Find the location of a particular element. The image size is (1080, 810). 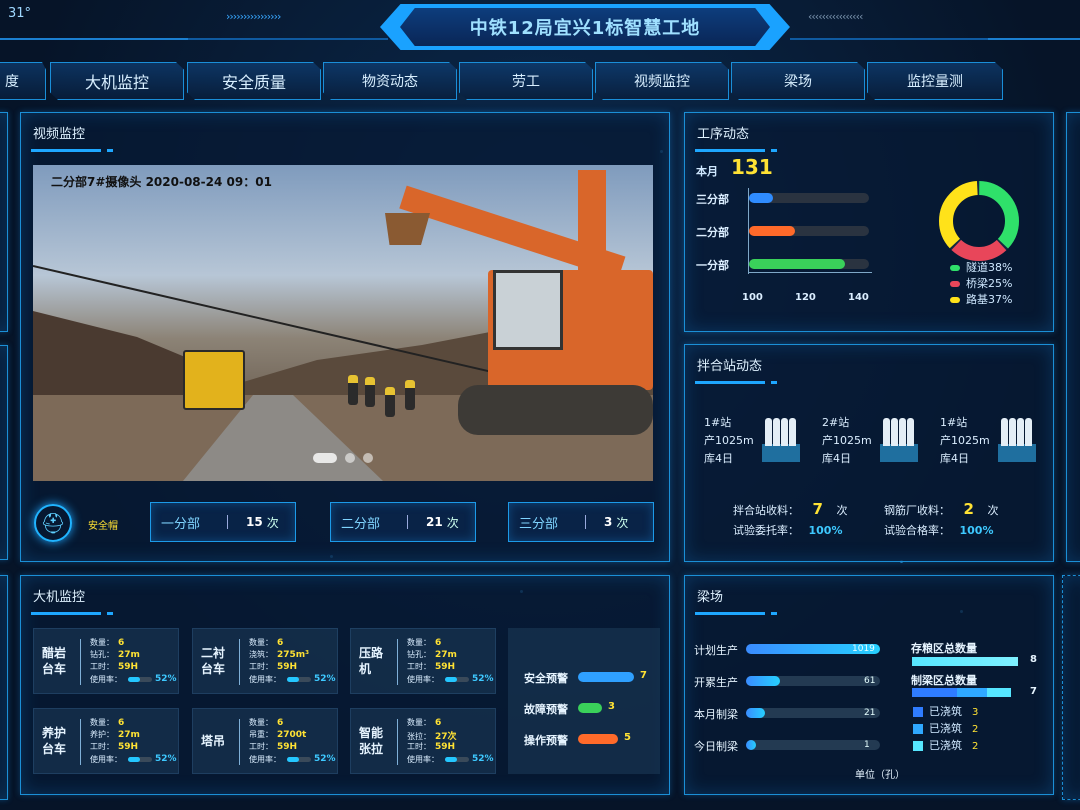

warning-bar is located at coordinates (606, 677).